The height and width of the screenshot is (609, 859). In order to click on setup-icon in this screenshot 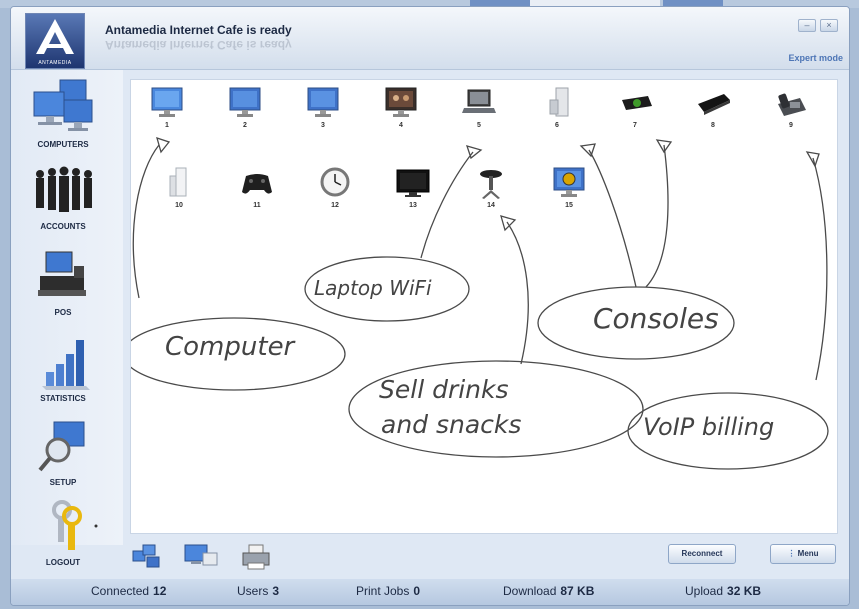, I will do `click(63, 446)`.